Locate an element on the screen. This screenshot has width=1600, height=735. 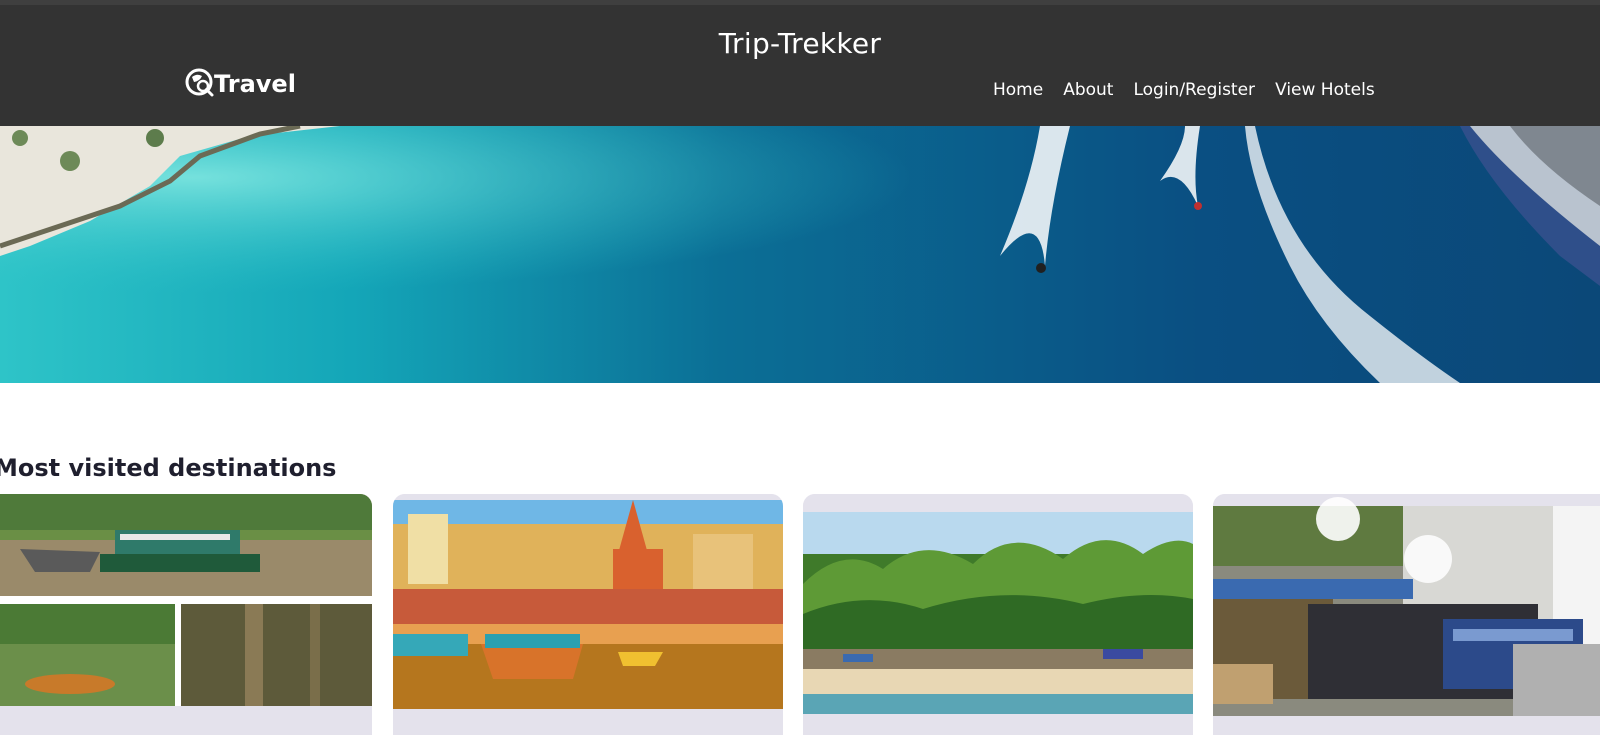
section-title: Most visited destinations is located at coordinates (168, 468).